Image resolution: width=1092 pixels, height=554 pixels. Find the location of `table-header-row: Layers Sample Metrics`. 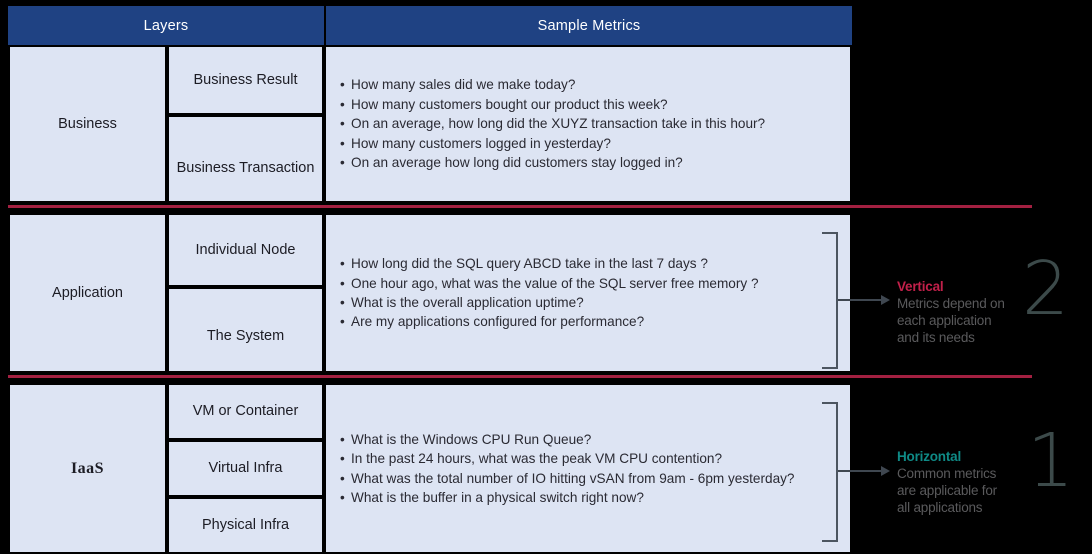

table-header-row: Layers Sample Metrics is located at coordinates (520, 25).